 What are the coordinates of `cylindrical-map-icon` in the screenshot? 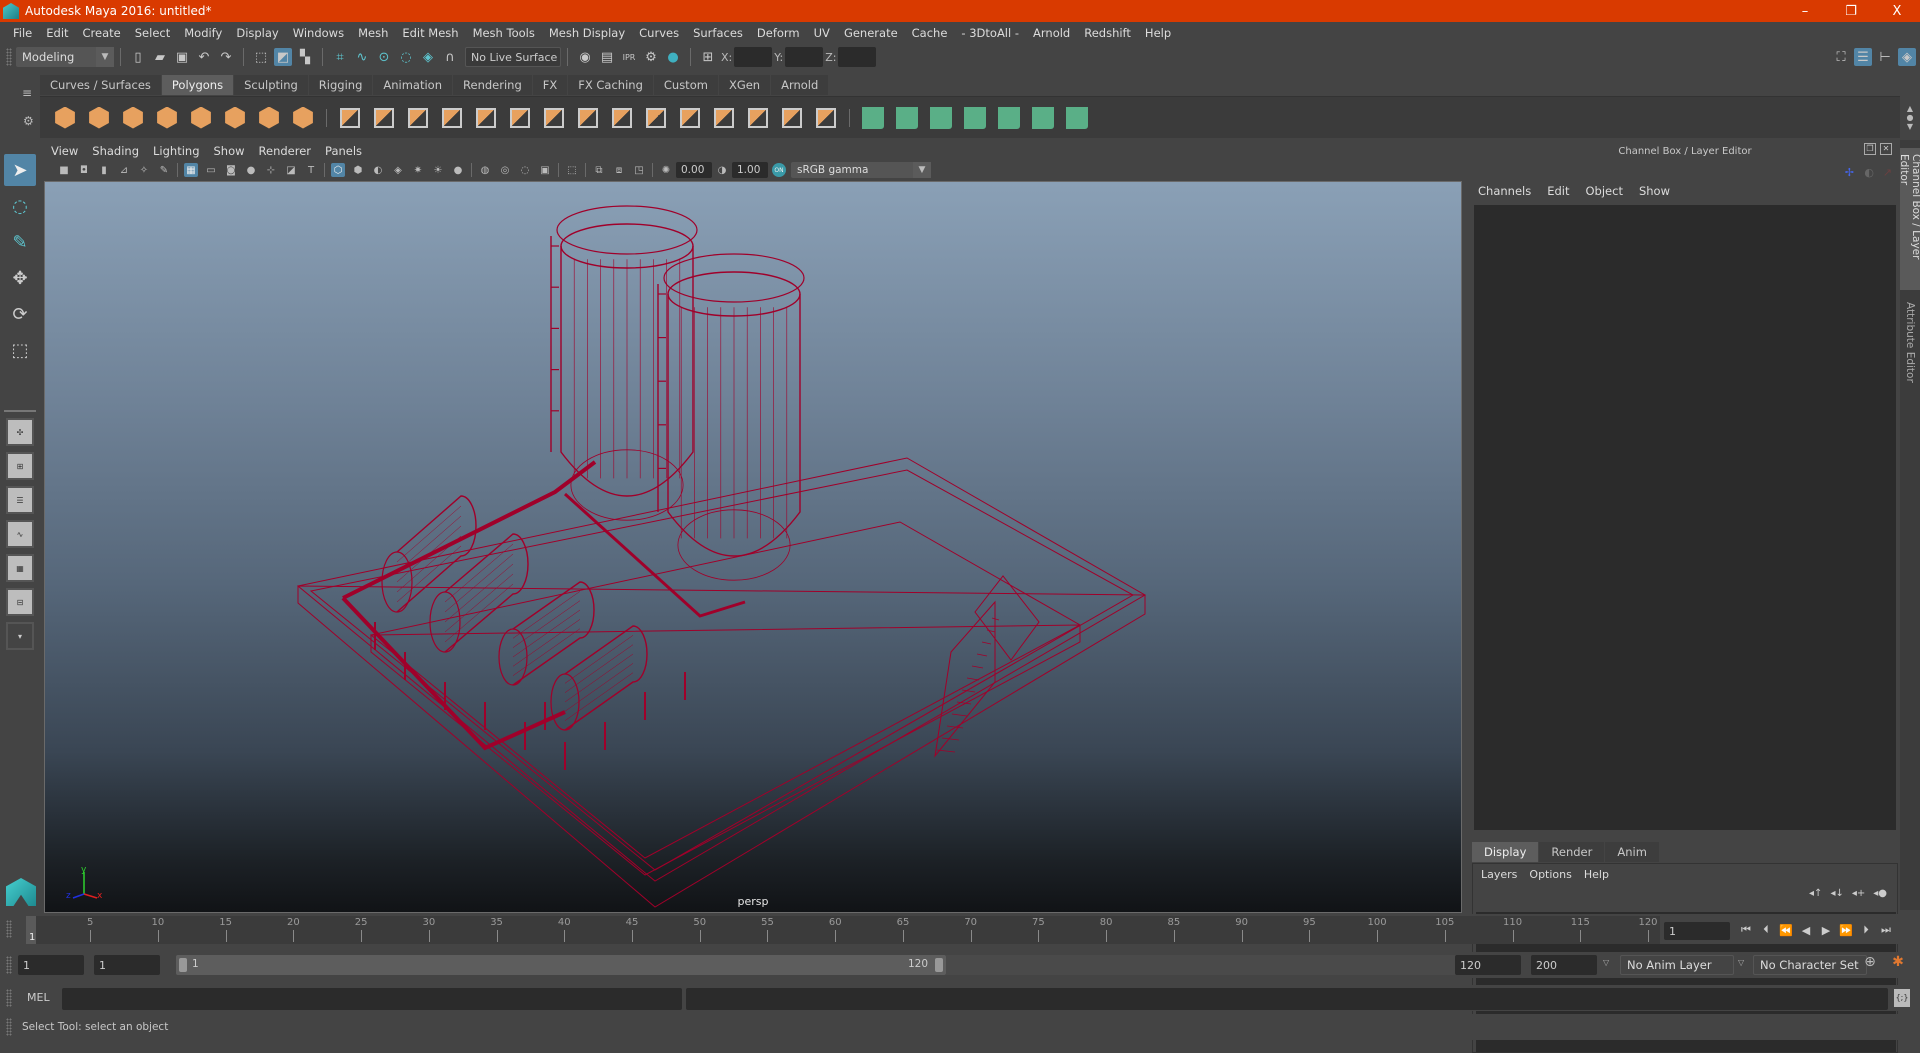 It's located at (907, 118).